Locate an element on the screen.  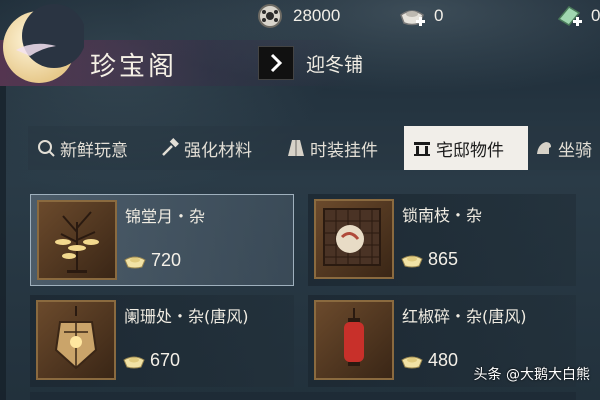
currency-coin: 28000 is located at coordinates (298, 16).